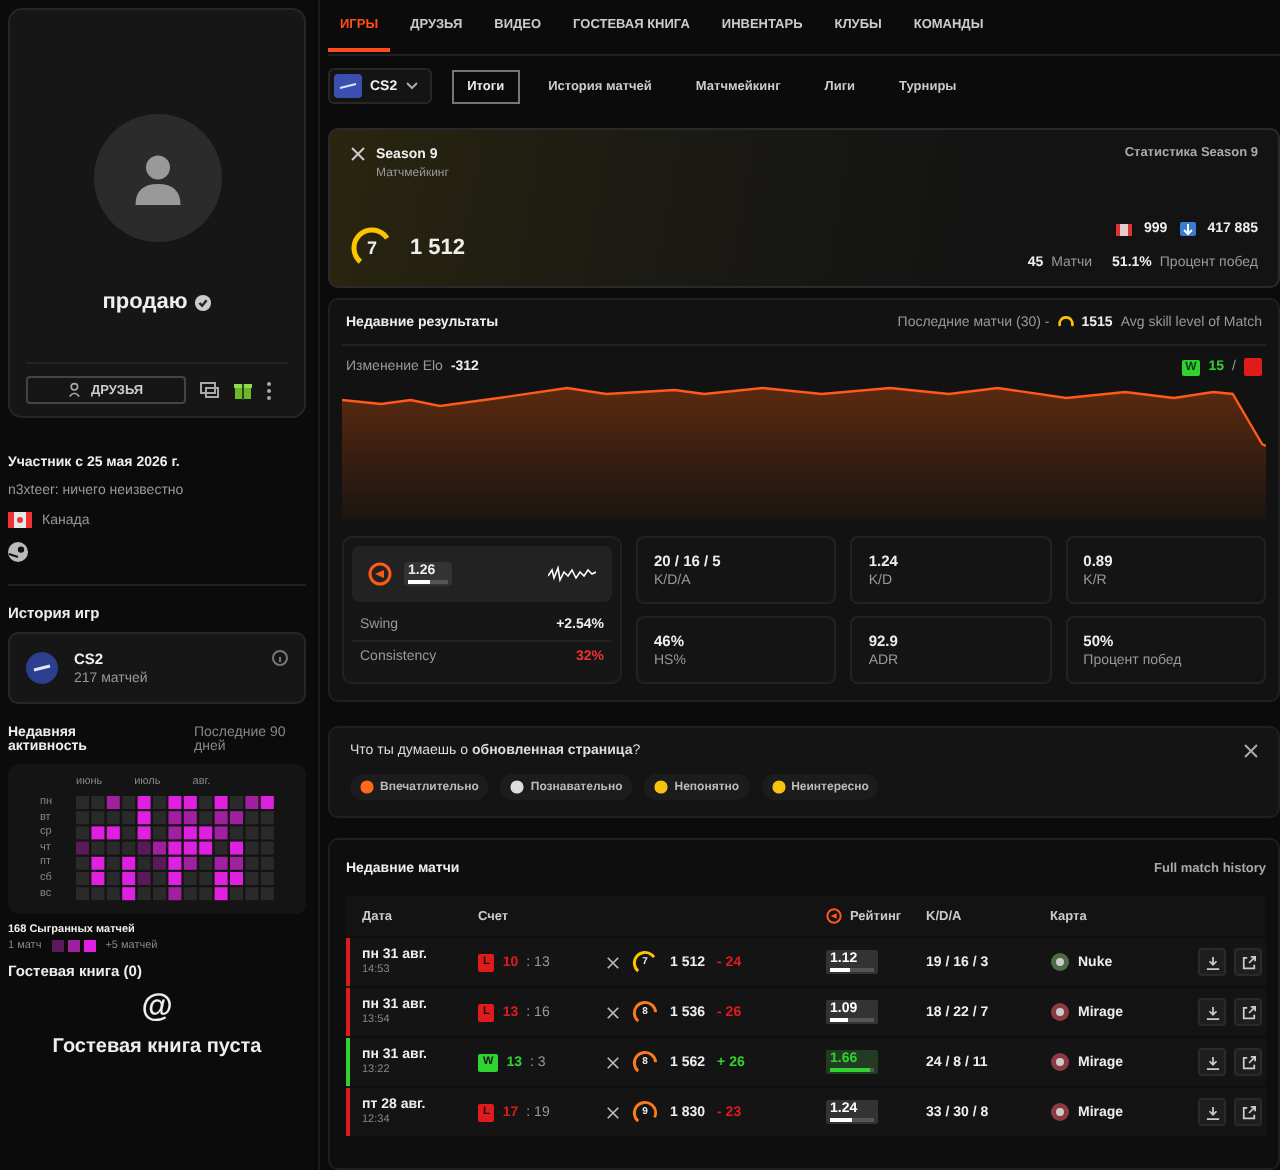  What do you see at coordinates (411, 86) in the screenshot?
I see `caret-icon` at bounding box center [411, 86].